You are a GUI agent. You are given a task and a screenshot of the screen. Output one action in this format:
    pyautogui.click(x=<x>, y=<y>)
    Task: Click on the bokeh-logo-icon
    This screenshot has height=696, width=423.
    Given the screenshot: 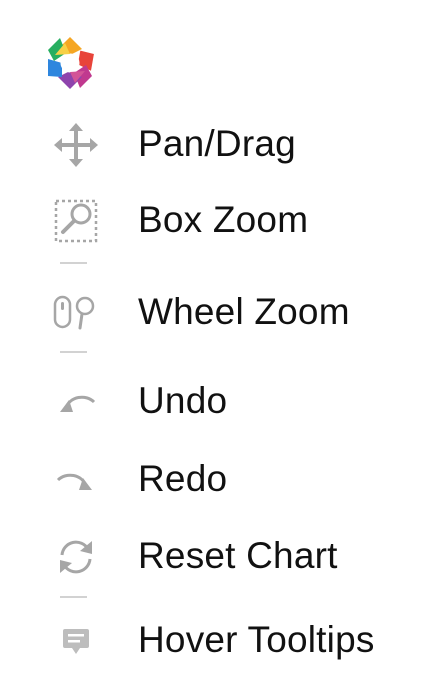 What is the action you would take?
    pyautogui.click(x=71, y=63)
    